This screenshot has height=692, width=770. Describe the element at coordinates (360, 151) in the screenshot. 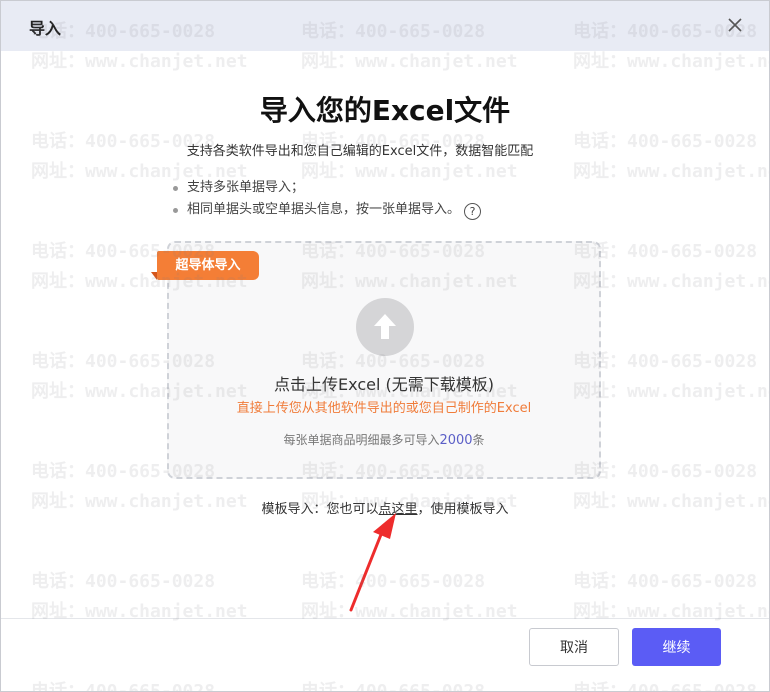

I see `page-subtitle: 支持各类软件导出和您自己编辑的Excel文件，数据智能匹配` at that location.